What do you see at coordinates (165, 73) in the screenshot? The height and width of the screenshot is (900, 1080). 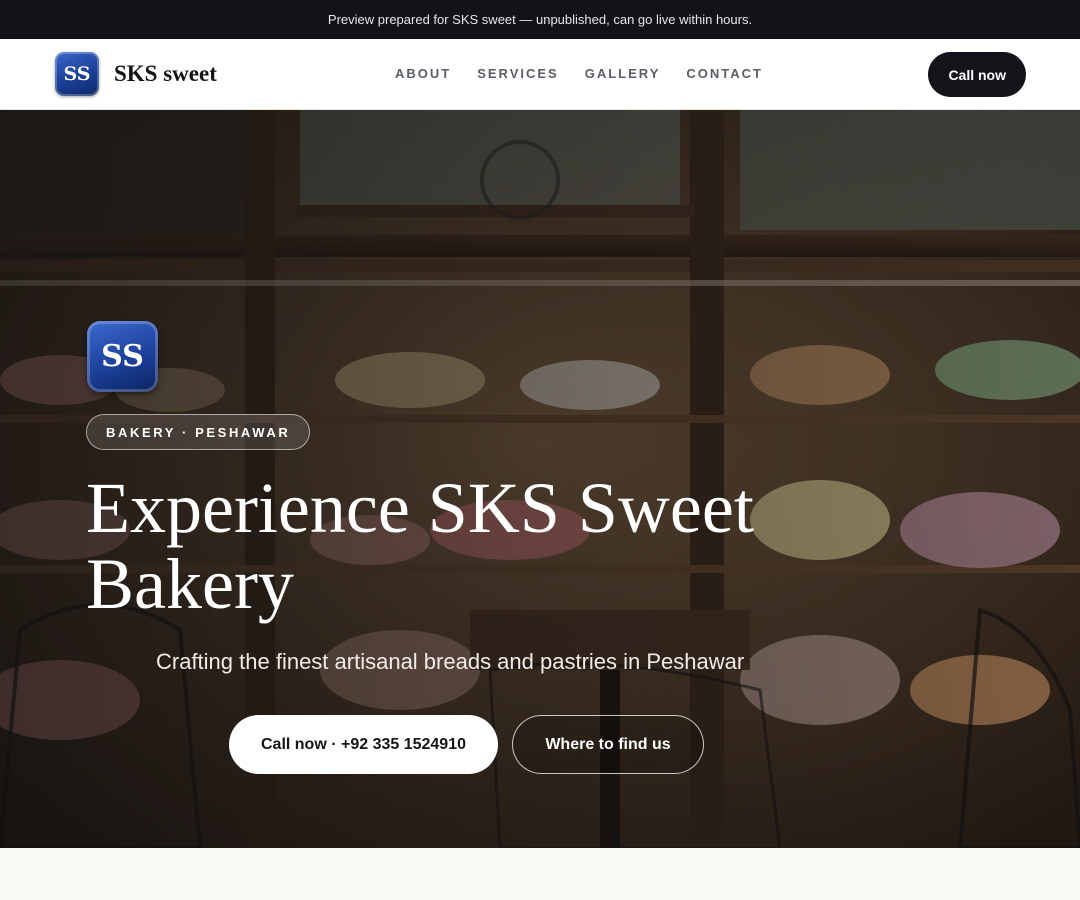 I see `brand-name: SKS sweet` at bounding box center [165, 73].